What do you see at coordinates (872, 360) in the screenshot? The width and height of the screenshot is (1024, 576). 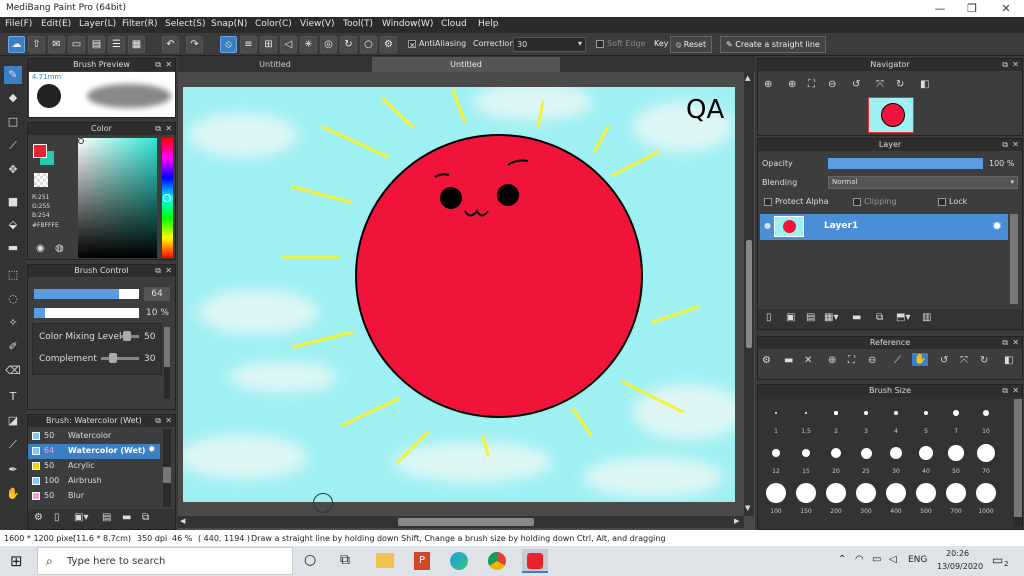 I see `reference-zoom-out-icon: ⊖` at bounding box center [872, 360].